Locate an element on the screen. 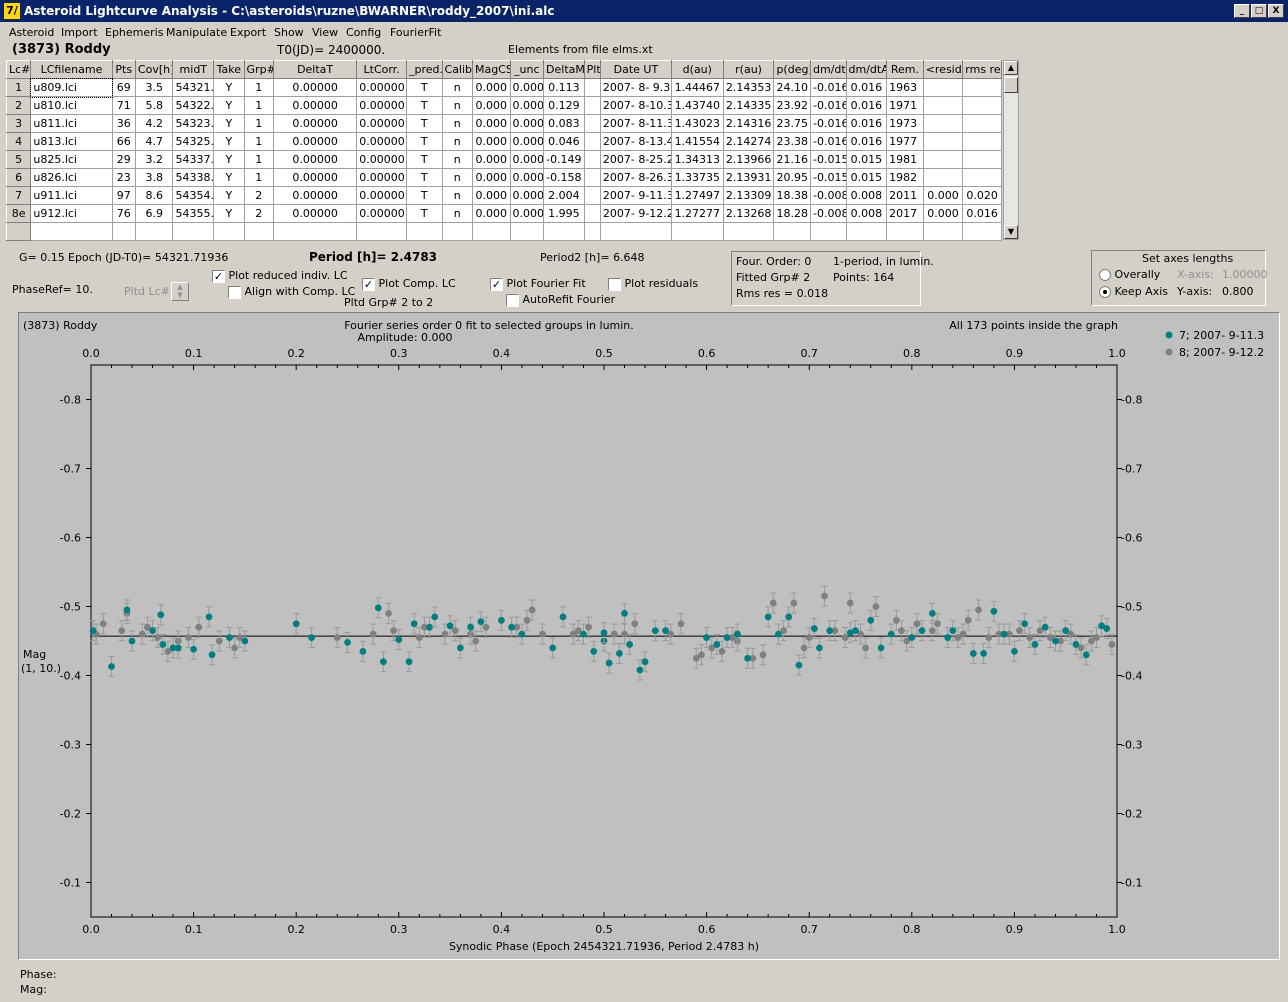  column-header: <resid> is located at coordinates (943, 69).